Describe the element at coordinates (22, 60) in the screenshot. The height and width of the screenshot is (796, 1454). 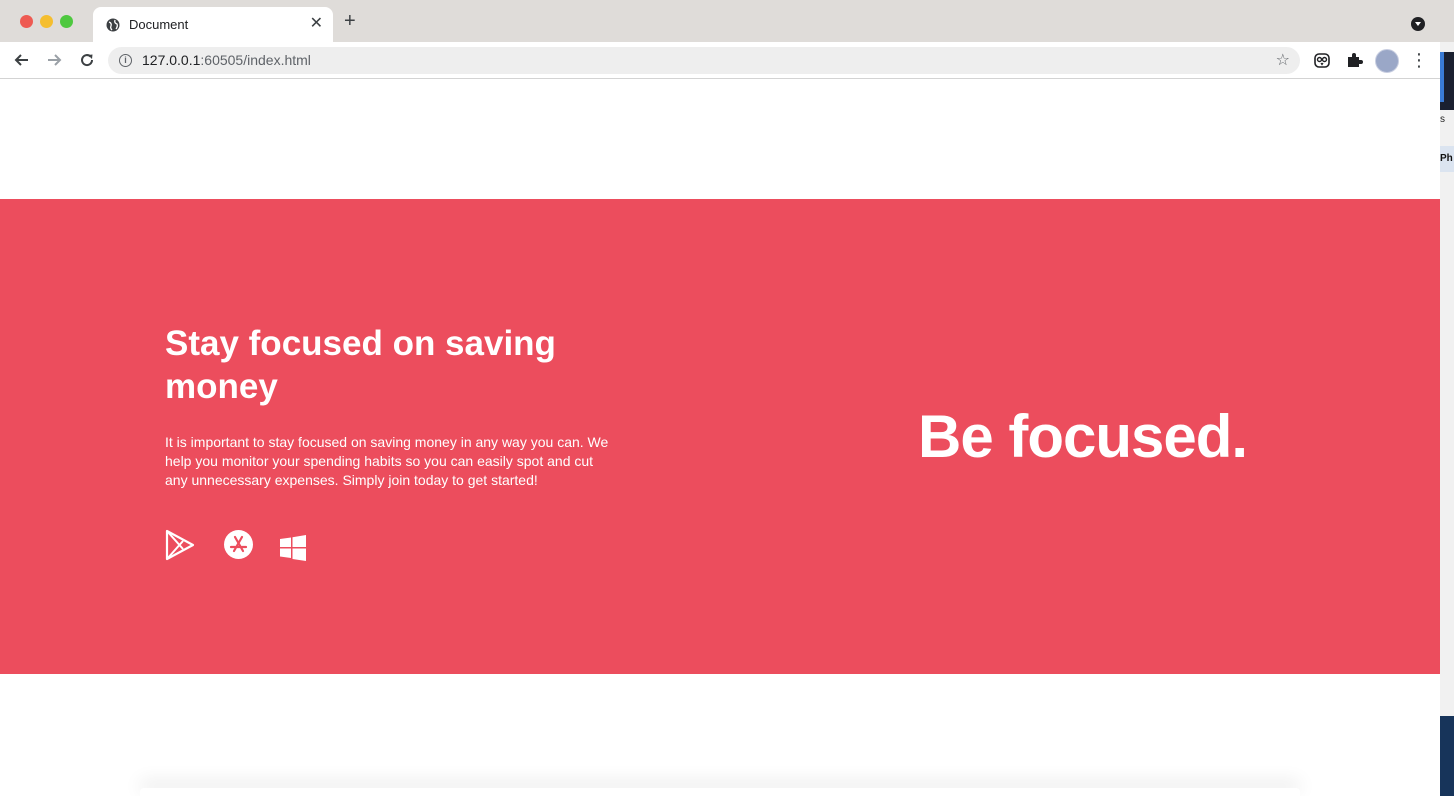
I see `back-arrow-icon` at that location.